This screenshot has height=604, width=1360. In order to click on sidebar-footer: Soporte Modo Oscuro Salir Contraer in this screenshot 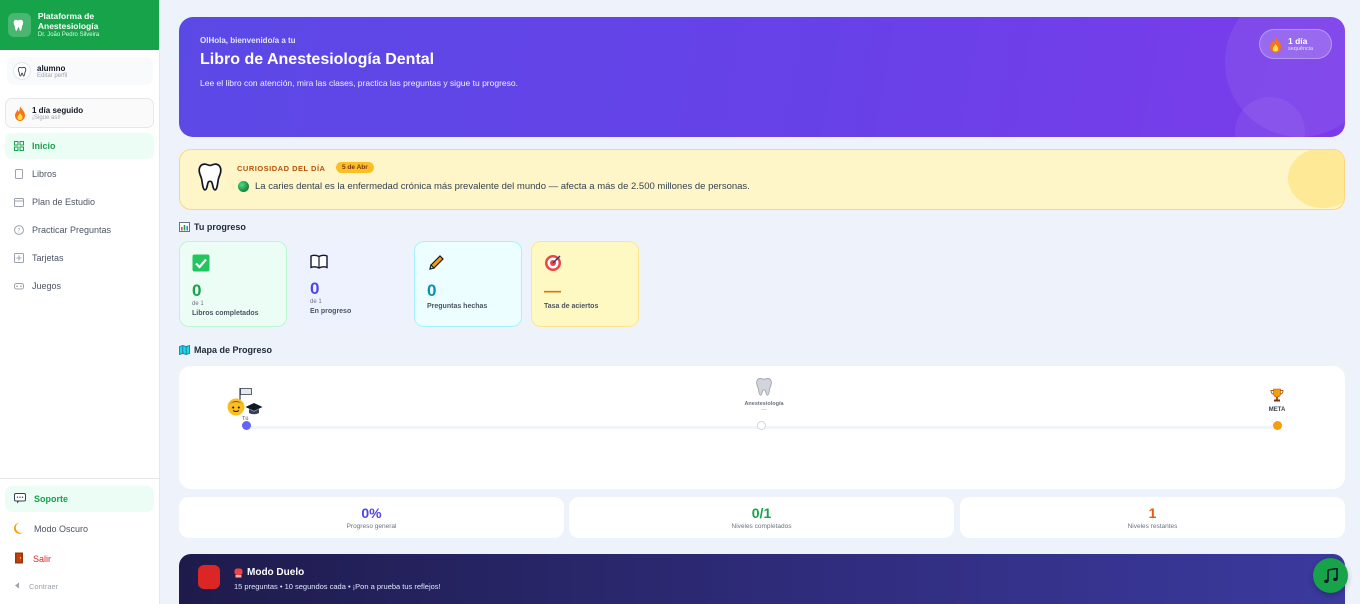, I will do `click(79, 539)`.